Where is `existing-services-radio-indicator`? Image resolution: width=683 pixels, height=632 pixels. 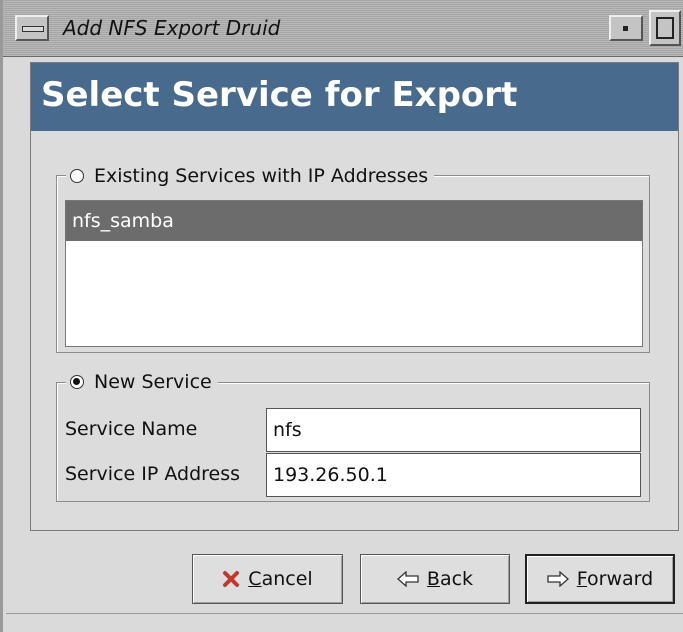 existing-services-radio-indicator is located at coordinates (77, 176).